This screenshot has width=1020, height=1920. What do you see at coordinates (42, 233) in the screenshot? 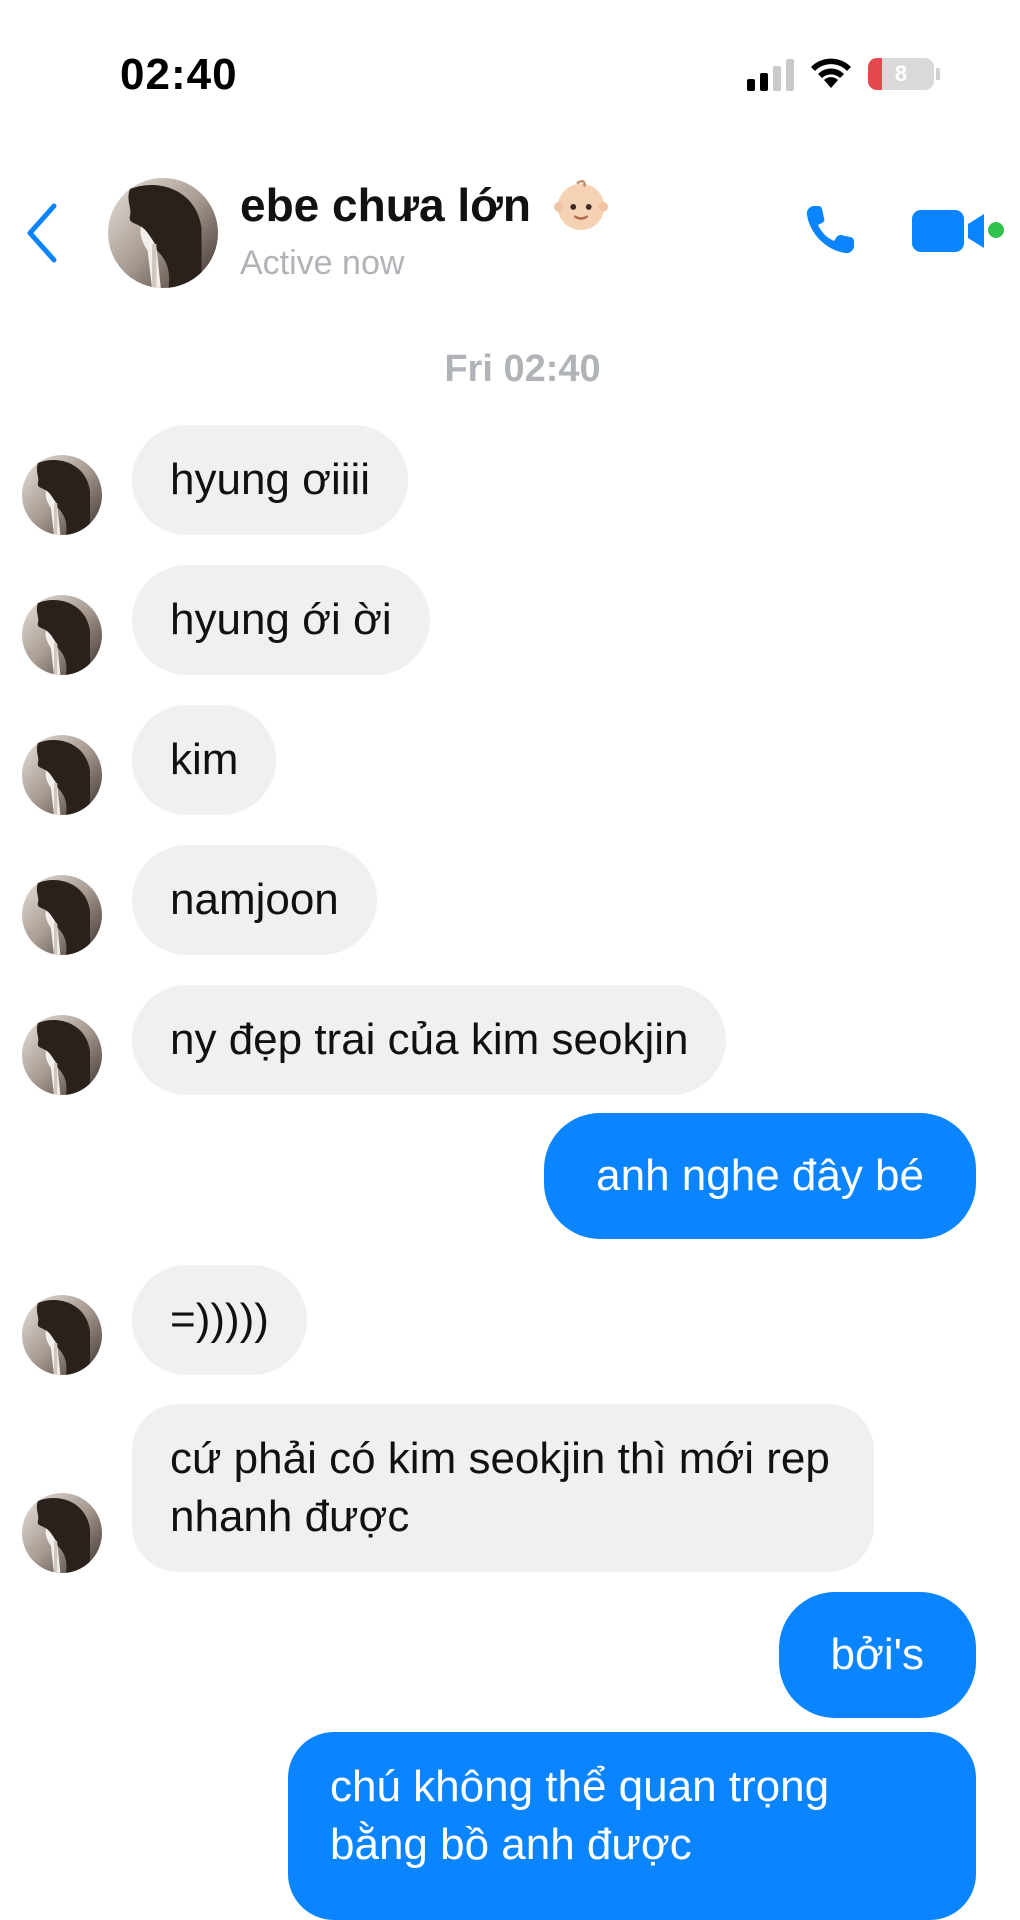
I see `chevron-left-icon` at bounding box center [42, 233].